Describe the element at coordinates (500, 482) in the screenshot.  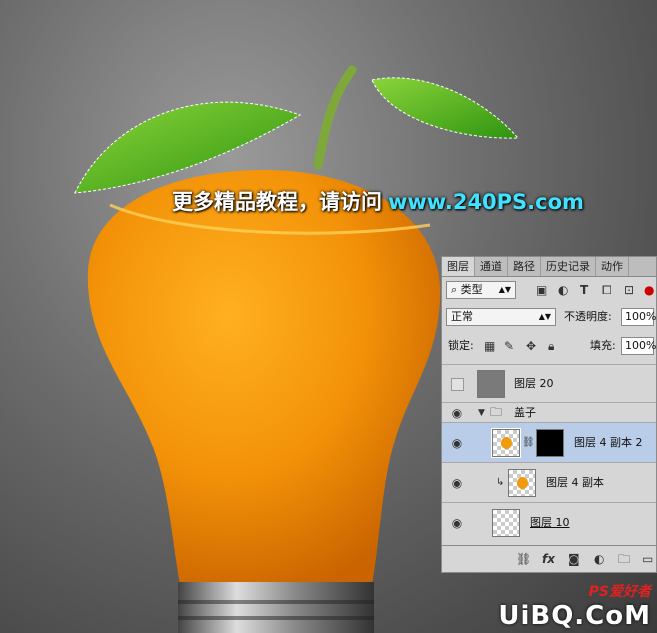
I see `clipping-arrow-icon: ↳` at that location.